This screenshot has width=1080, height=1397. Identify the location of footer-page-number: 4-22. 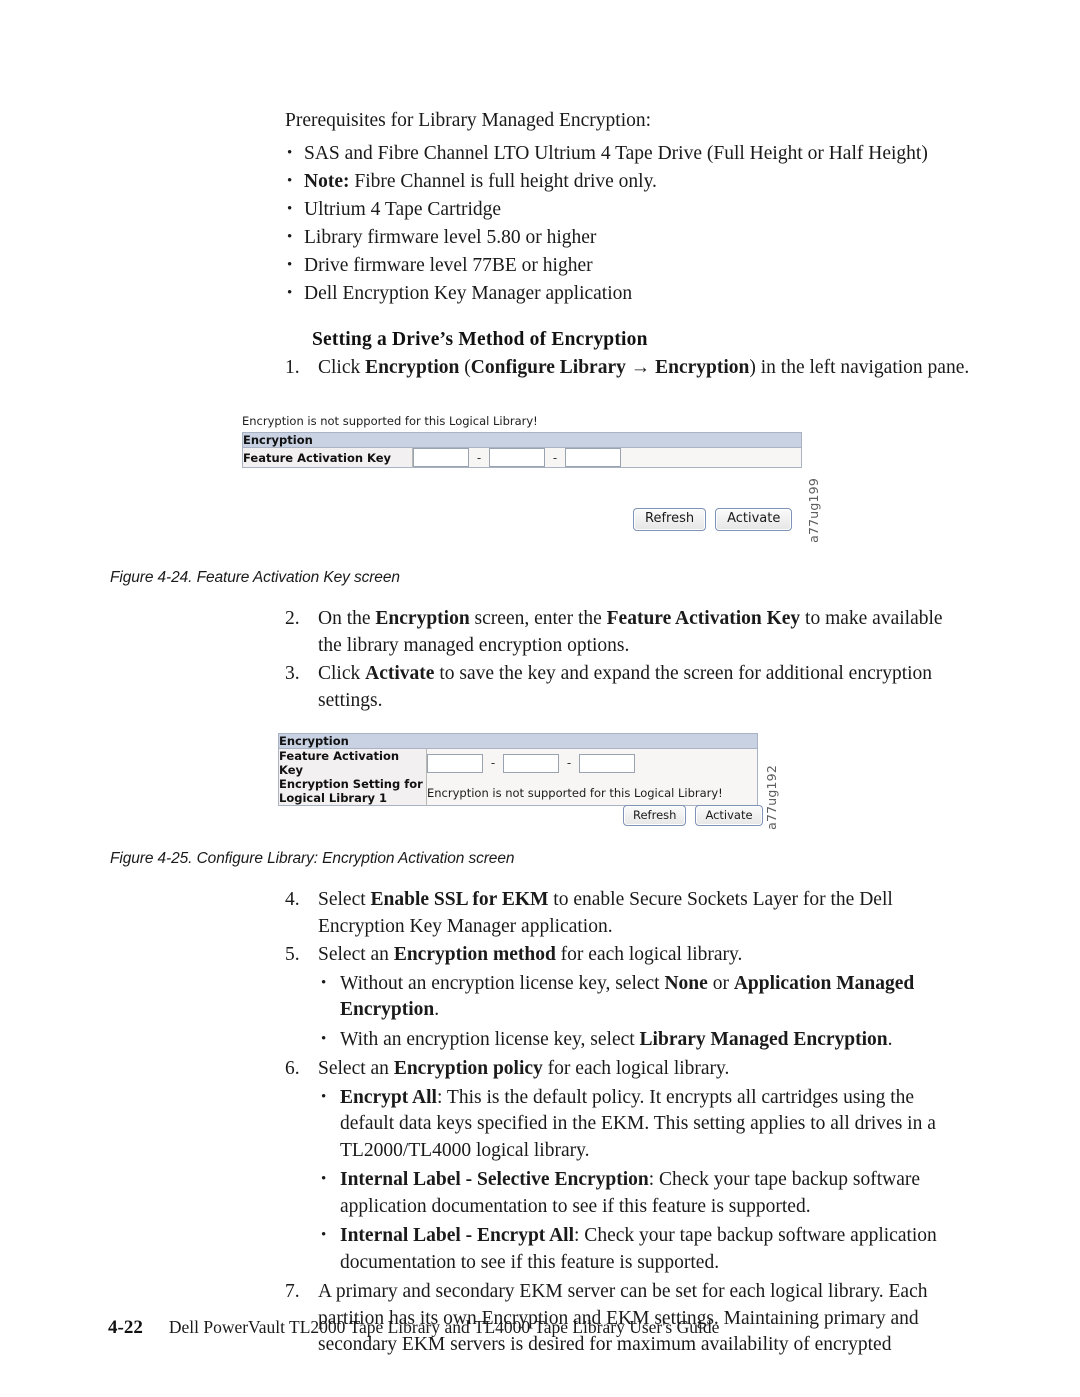
(125, 1327).